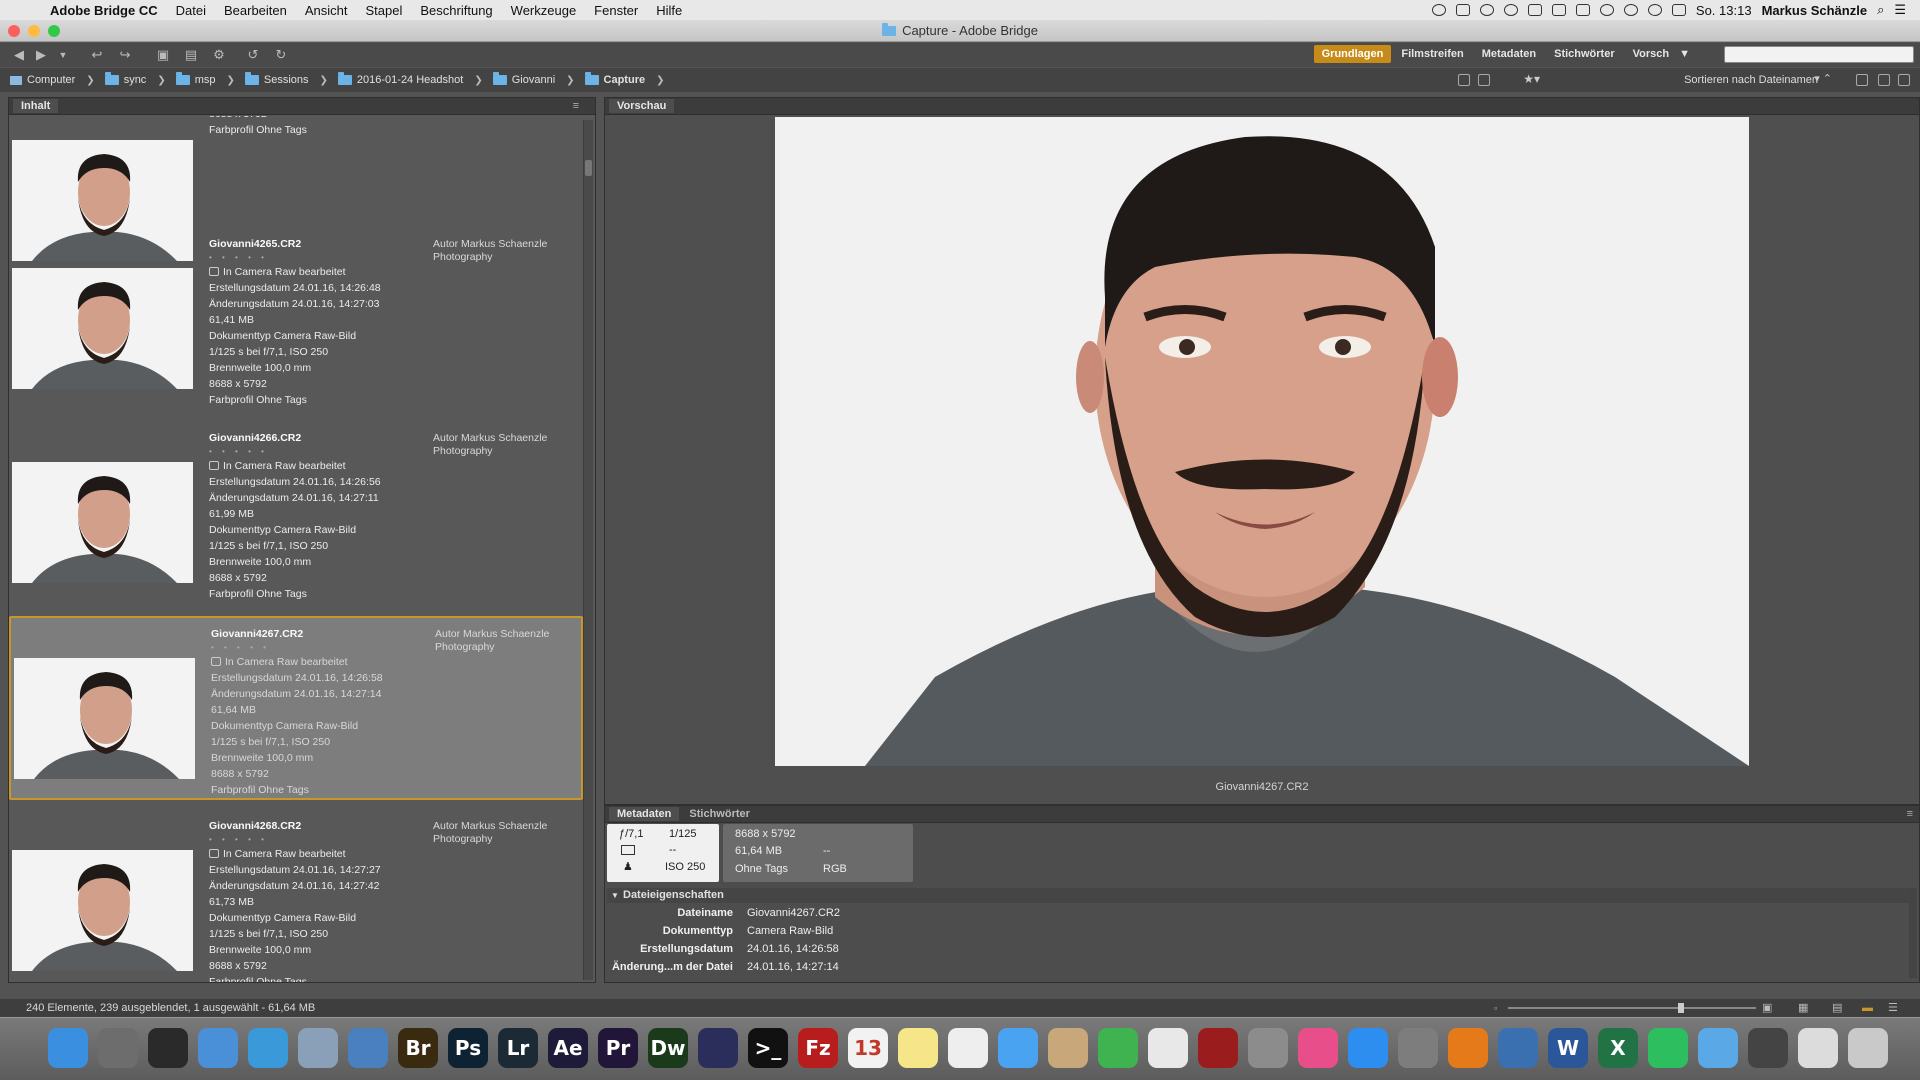  Describe the element at coordinates (14, 31) in the screenshot. I see `close-window-button` at that location.